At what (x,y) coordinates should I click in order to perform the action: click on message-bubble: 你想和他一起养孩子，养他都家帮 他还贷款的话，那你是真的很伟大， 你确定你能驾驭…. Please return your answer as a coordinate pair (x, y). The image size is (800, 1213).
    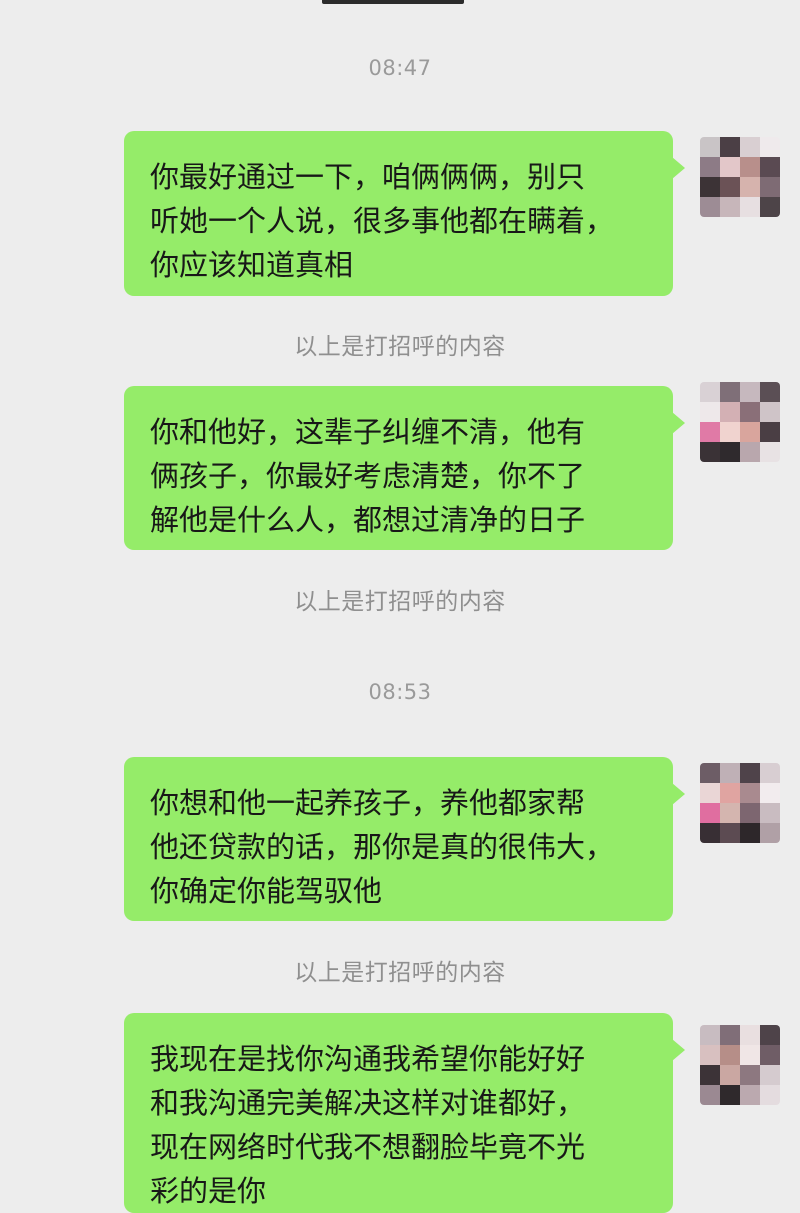
    Looking at the image, I should click on (404, 839).